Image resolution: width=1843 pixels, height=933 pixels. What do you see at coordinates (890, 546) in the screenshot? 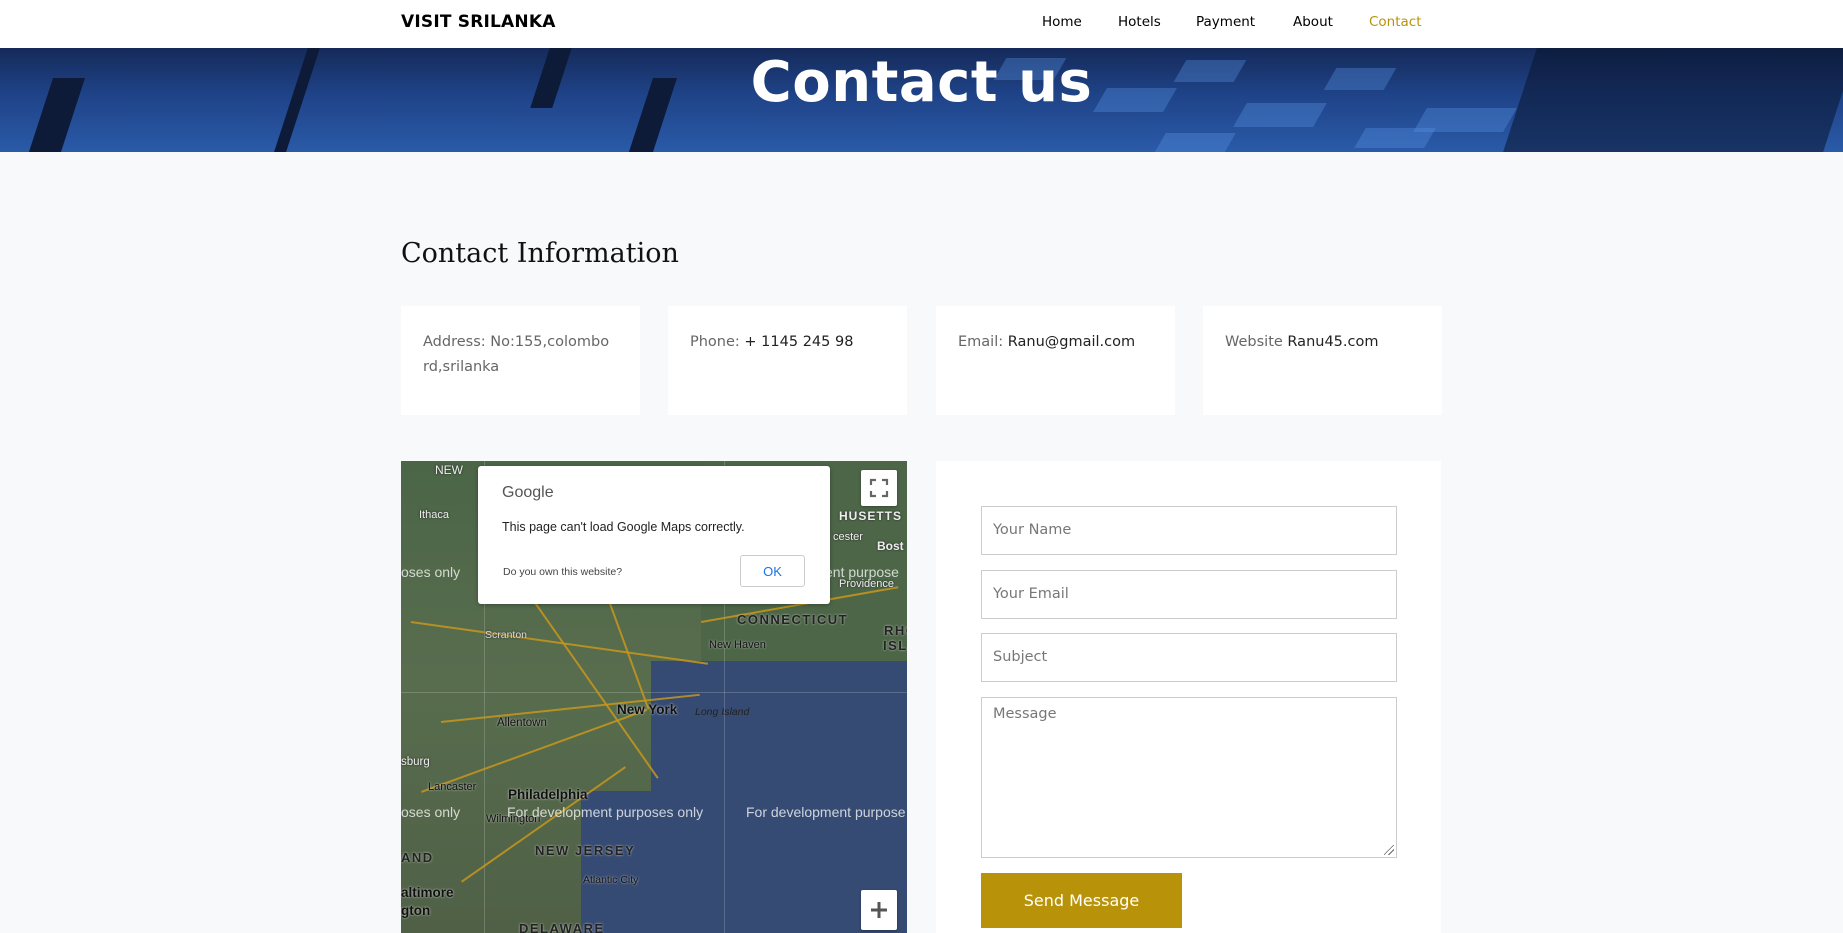
I see `map-label: Bost` at bounding box center [890, 546].